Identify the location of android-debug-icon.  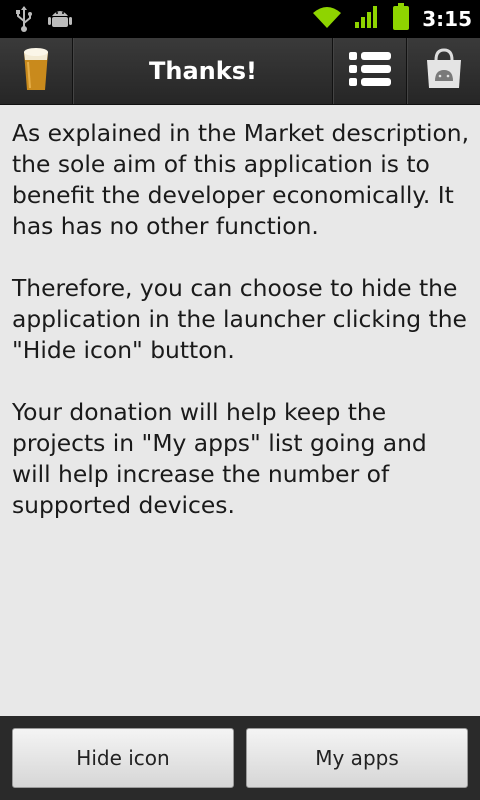
(60, 21).